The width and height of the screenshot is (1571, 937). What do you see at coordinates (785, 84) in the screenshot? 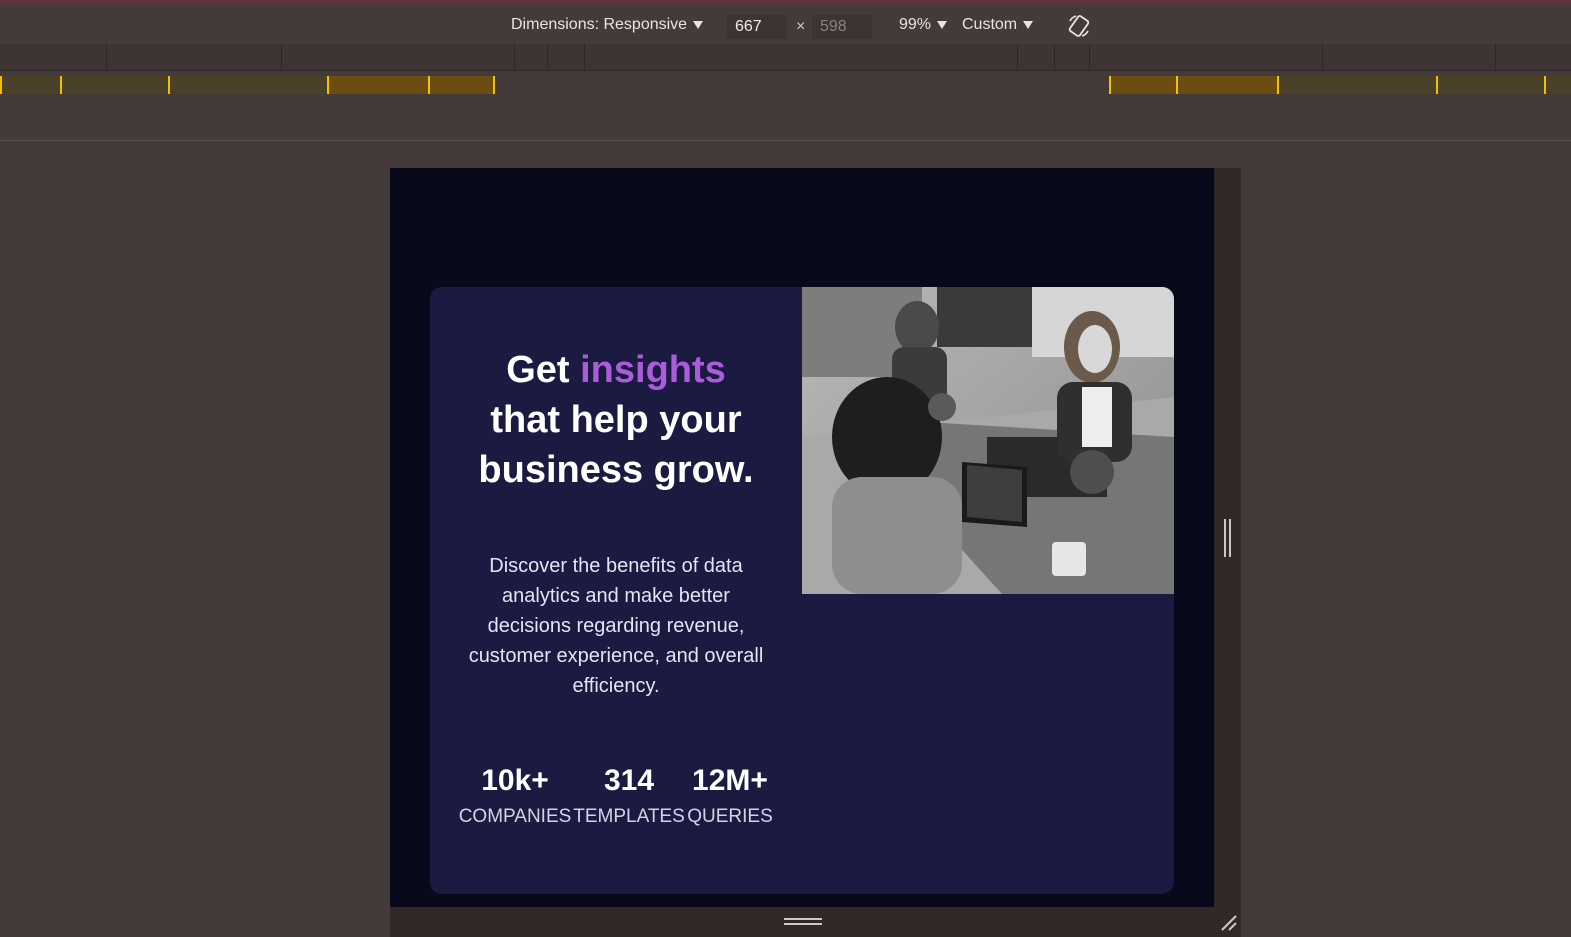
I see `min-width-media-query-bar` at bounding box center [785, 84].